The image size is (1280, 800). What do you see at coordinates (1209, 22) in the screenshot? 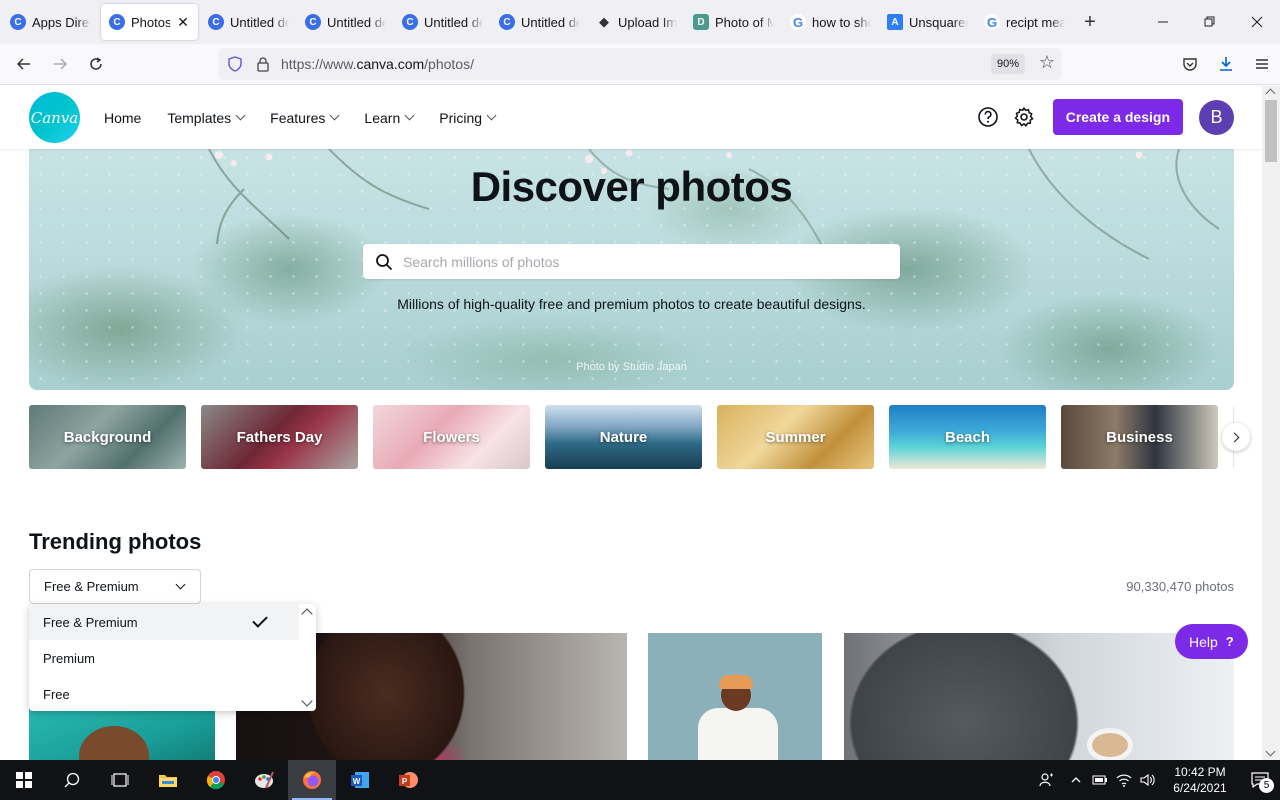
I see `restore-button` at bounding box center [1209, 22].